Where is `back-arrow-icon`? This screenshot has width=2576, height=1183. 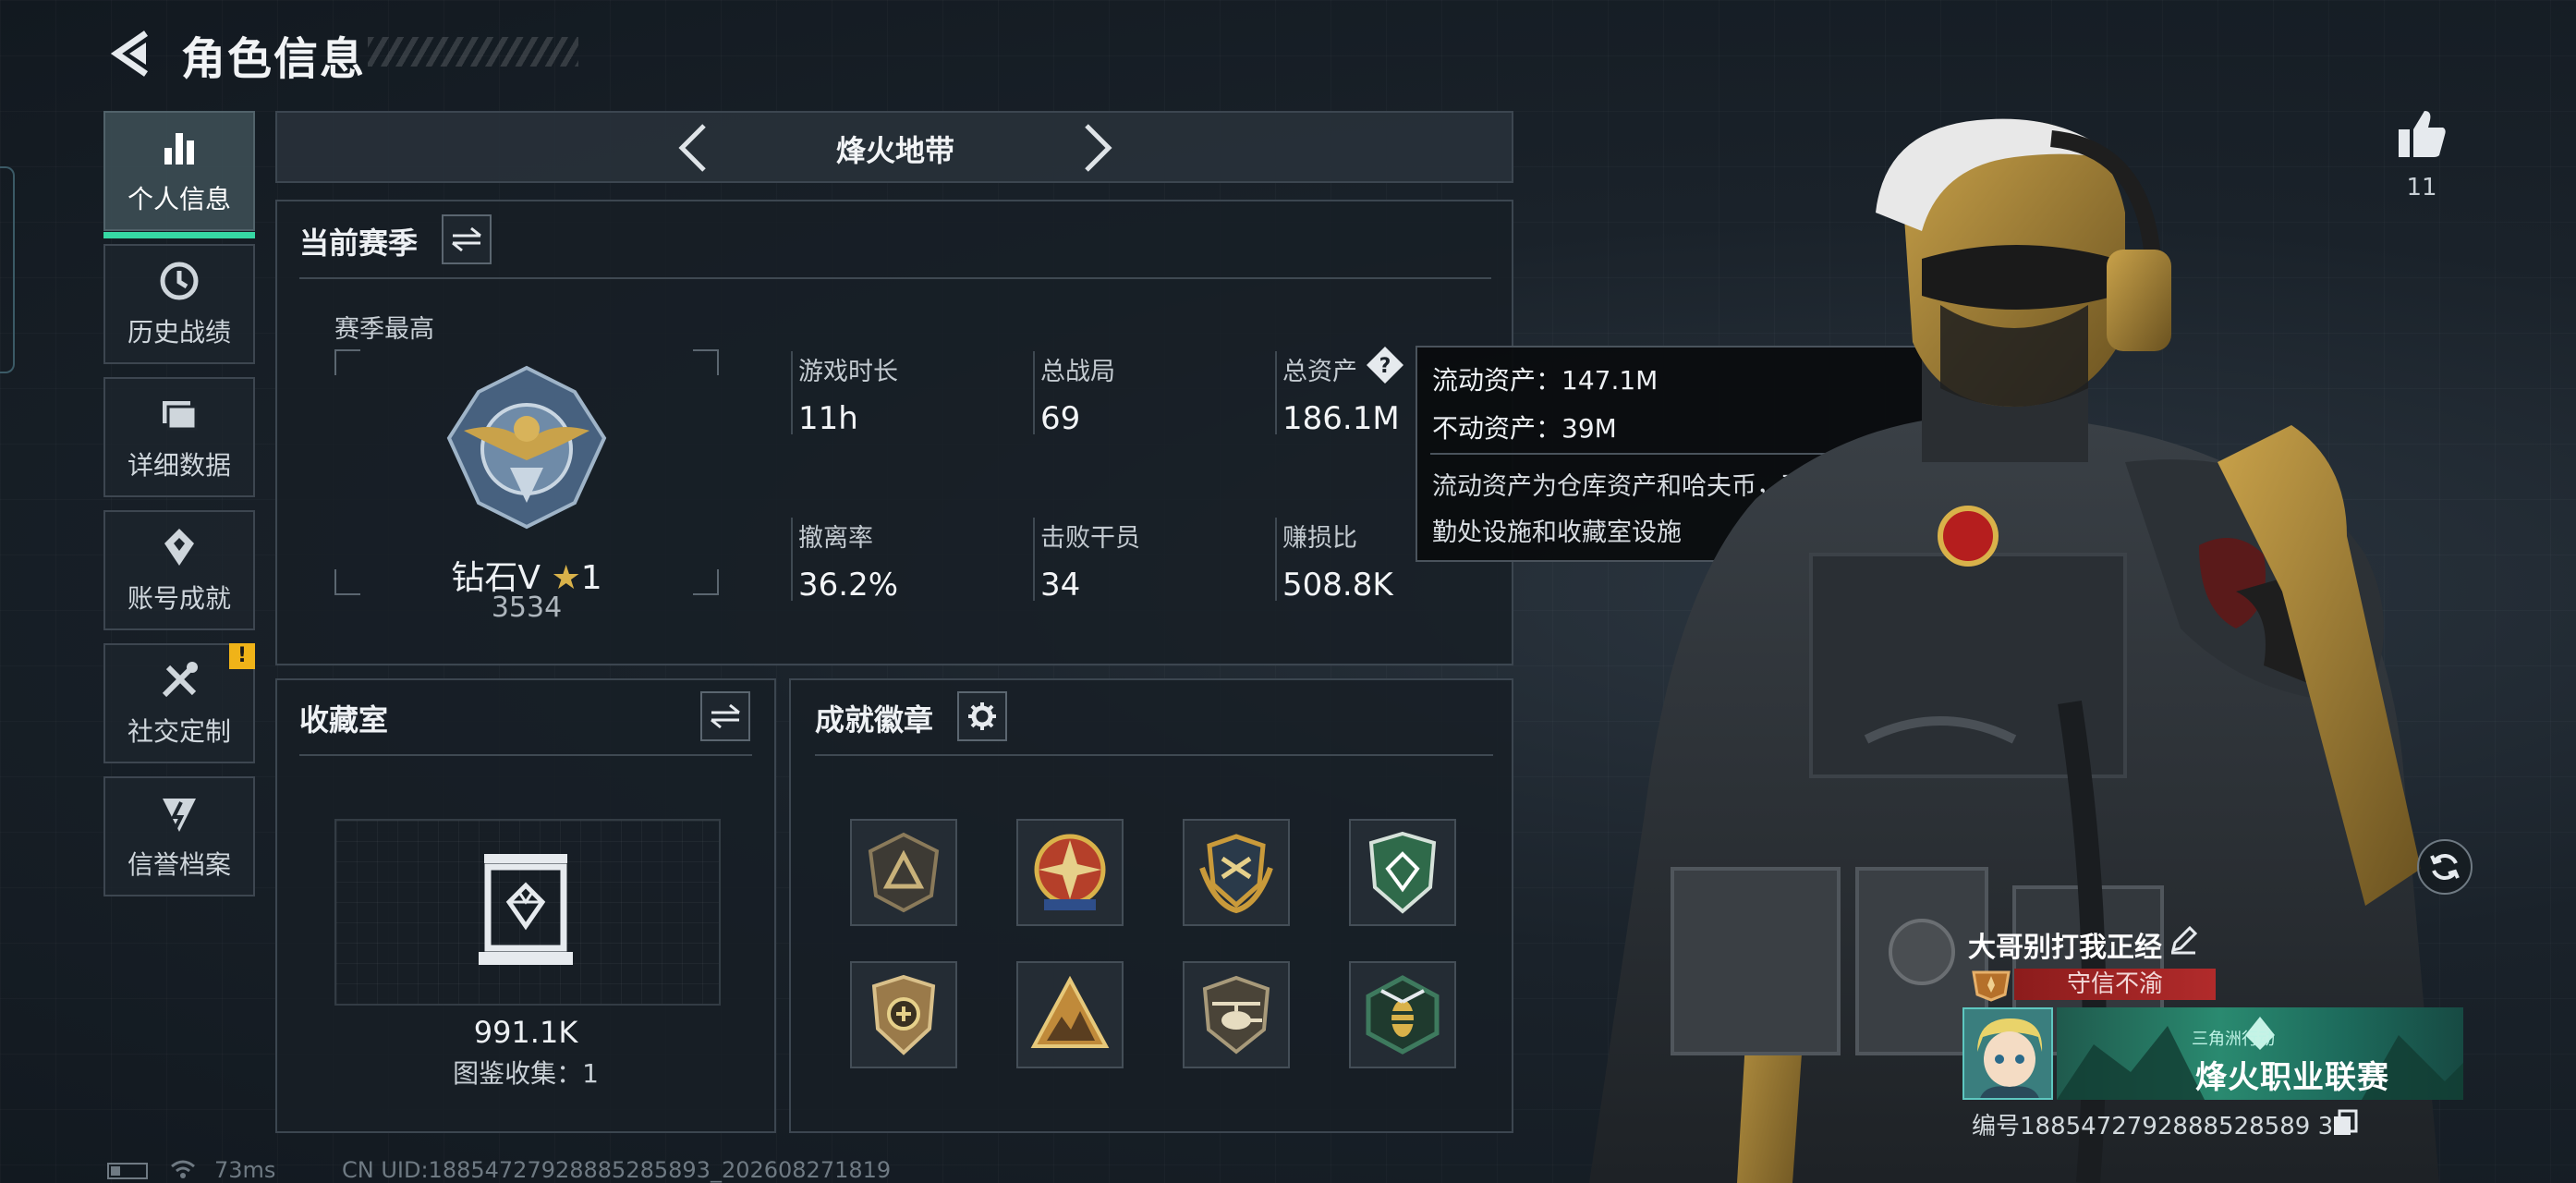
back-arrow-icon is located at coordinates (129, 54).